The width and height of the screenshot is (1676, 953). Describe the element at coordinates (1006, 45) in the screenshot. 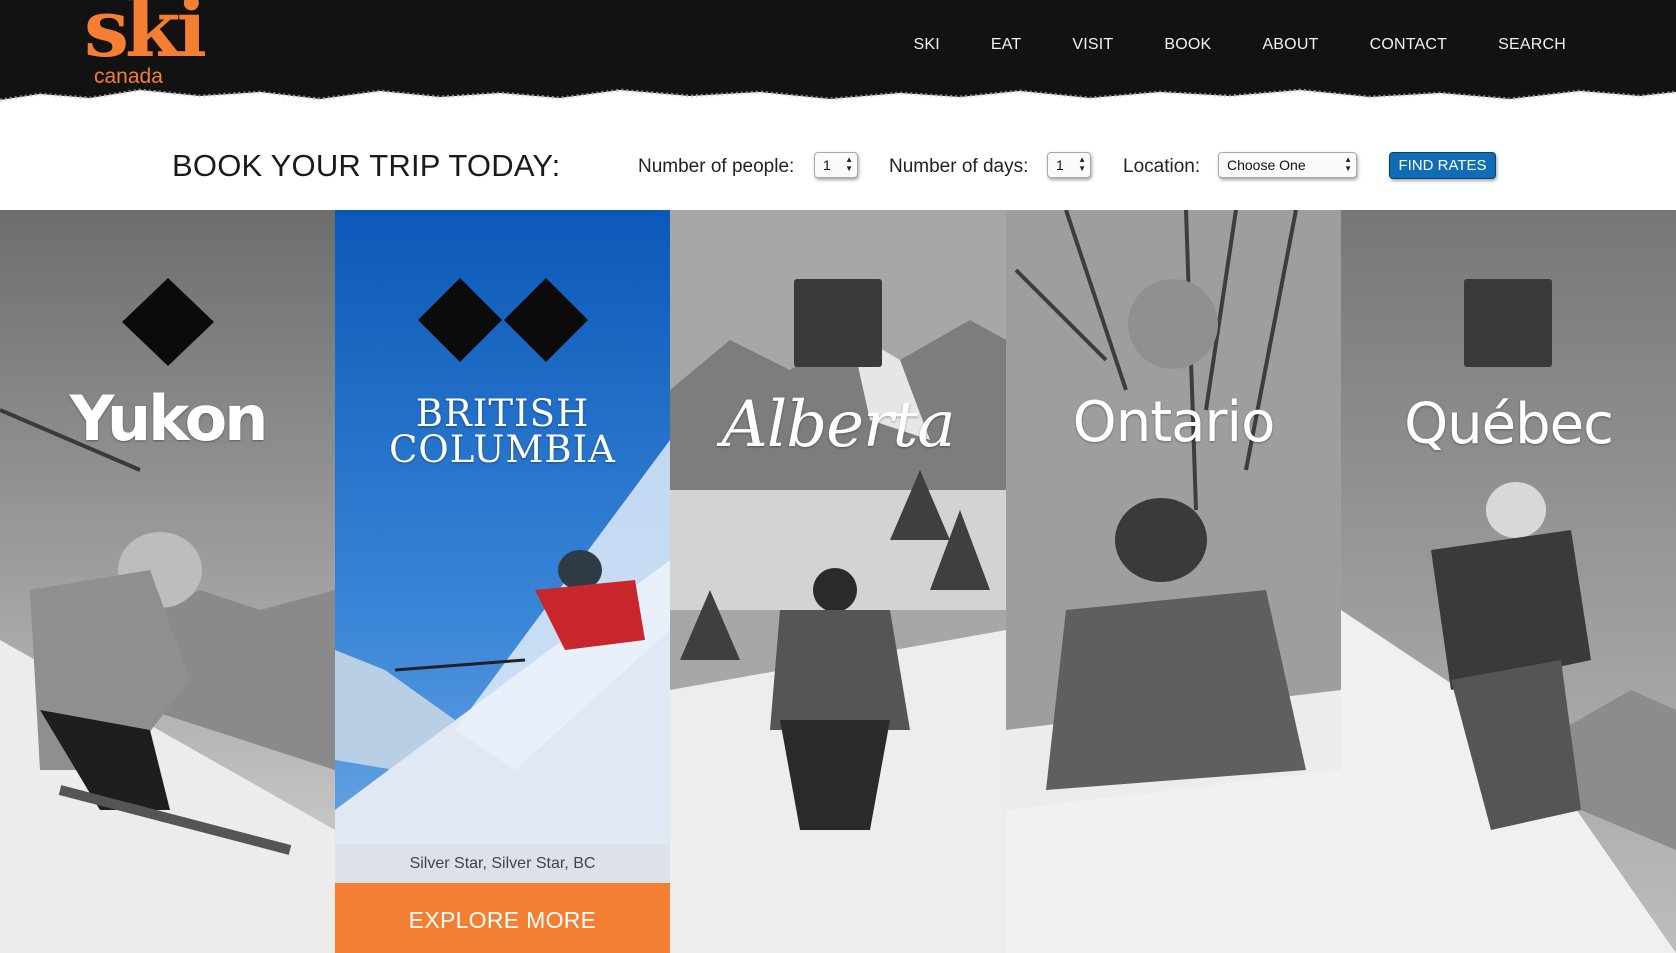

I see `nav-eat: EAT` at that location.